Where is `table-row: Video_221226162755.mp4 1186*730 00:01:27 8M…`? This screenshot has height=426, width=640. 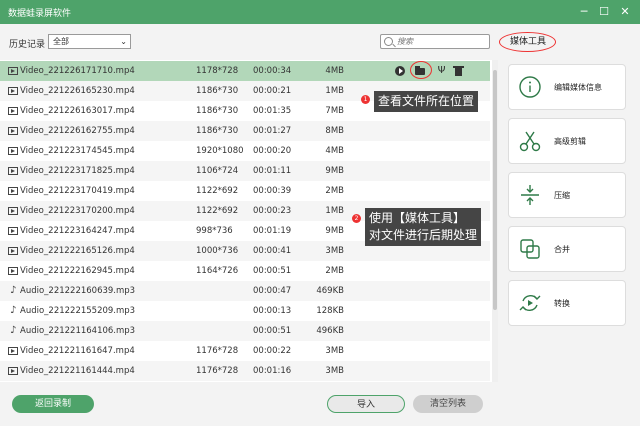
table-row: Video_221226162755.mp4 1186*730 00:01:27 8M… is located at coordinates (245, 131).